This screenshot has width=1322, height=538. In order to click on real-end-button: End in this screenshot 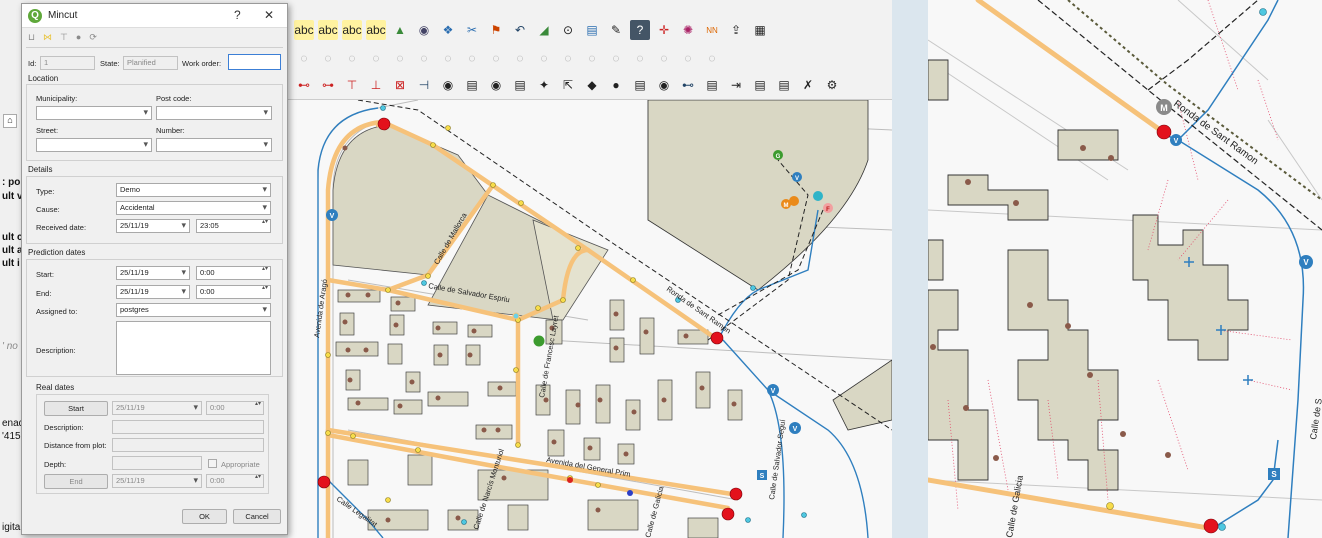, I will do `click(76, 481)`.